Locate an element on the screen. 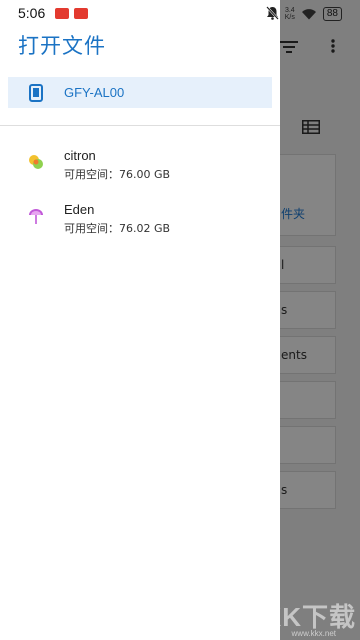  status-indicators: 3.4 K/s 88 is located at coordinates (303, 14).